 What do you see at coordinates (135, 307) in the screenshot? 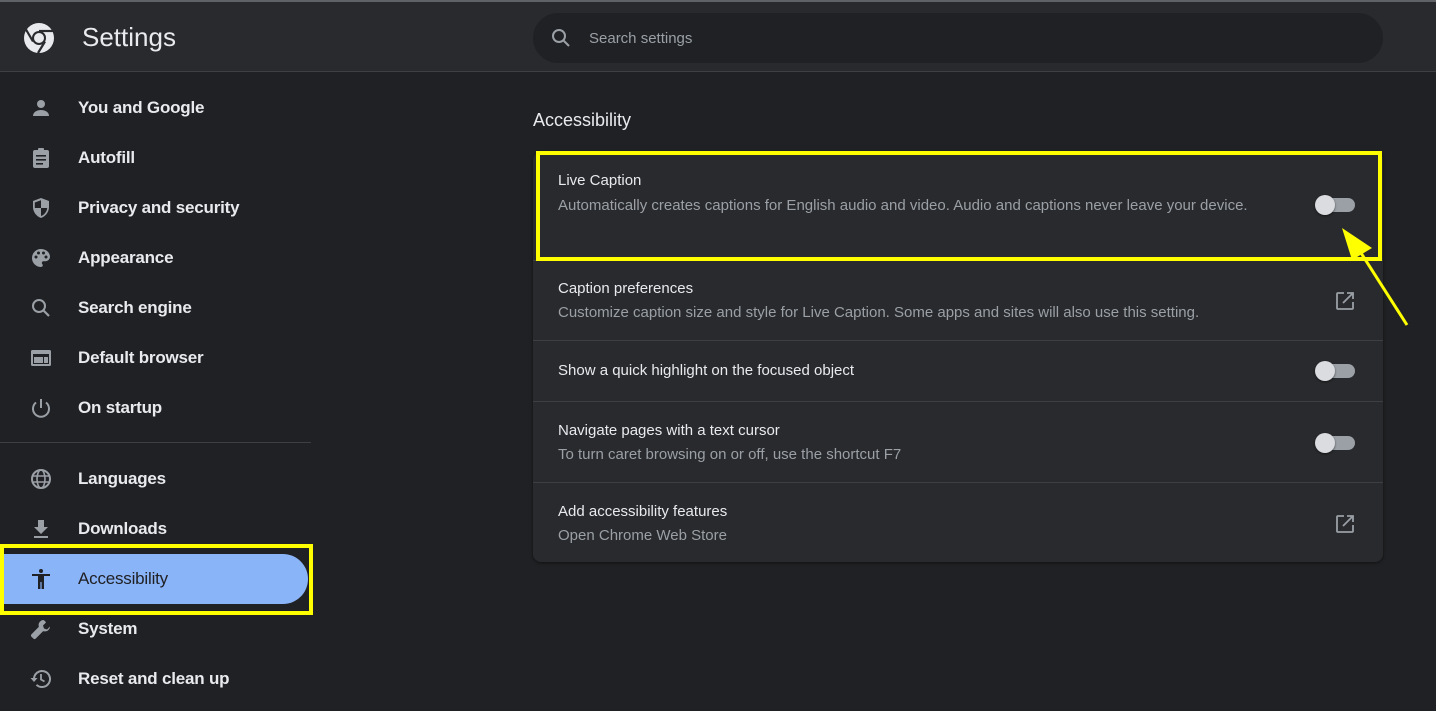
I see `sidebar-item-label: Search engine` at bounding box center [135, 307].